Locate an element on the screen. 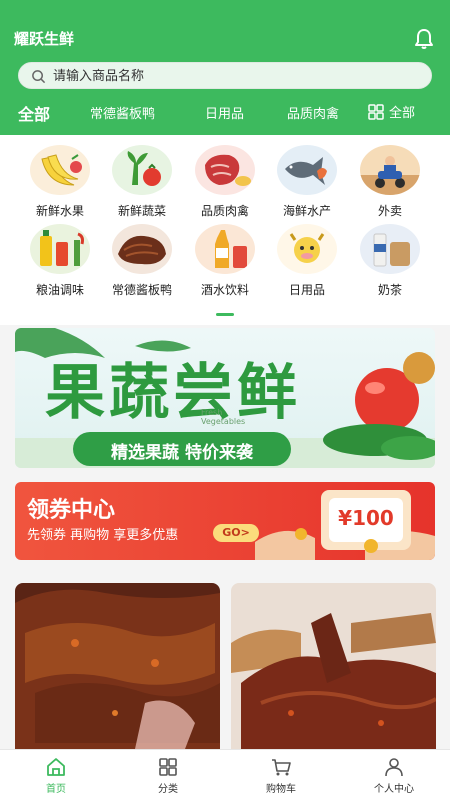  coupon-center-banner: 领券中心 先领券 再购物 享更多优惠 GO> ¥100 is located at coordinates (225, 521).